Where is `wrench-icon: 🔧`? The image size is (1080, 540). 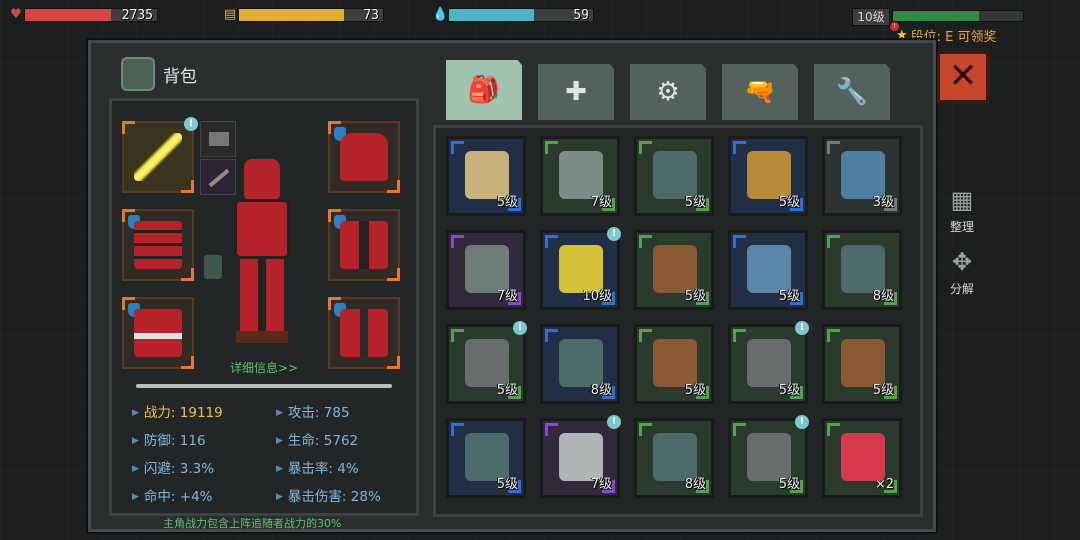
wrench-icon: 🔧 is located at coordinates (852, 92).